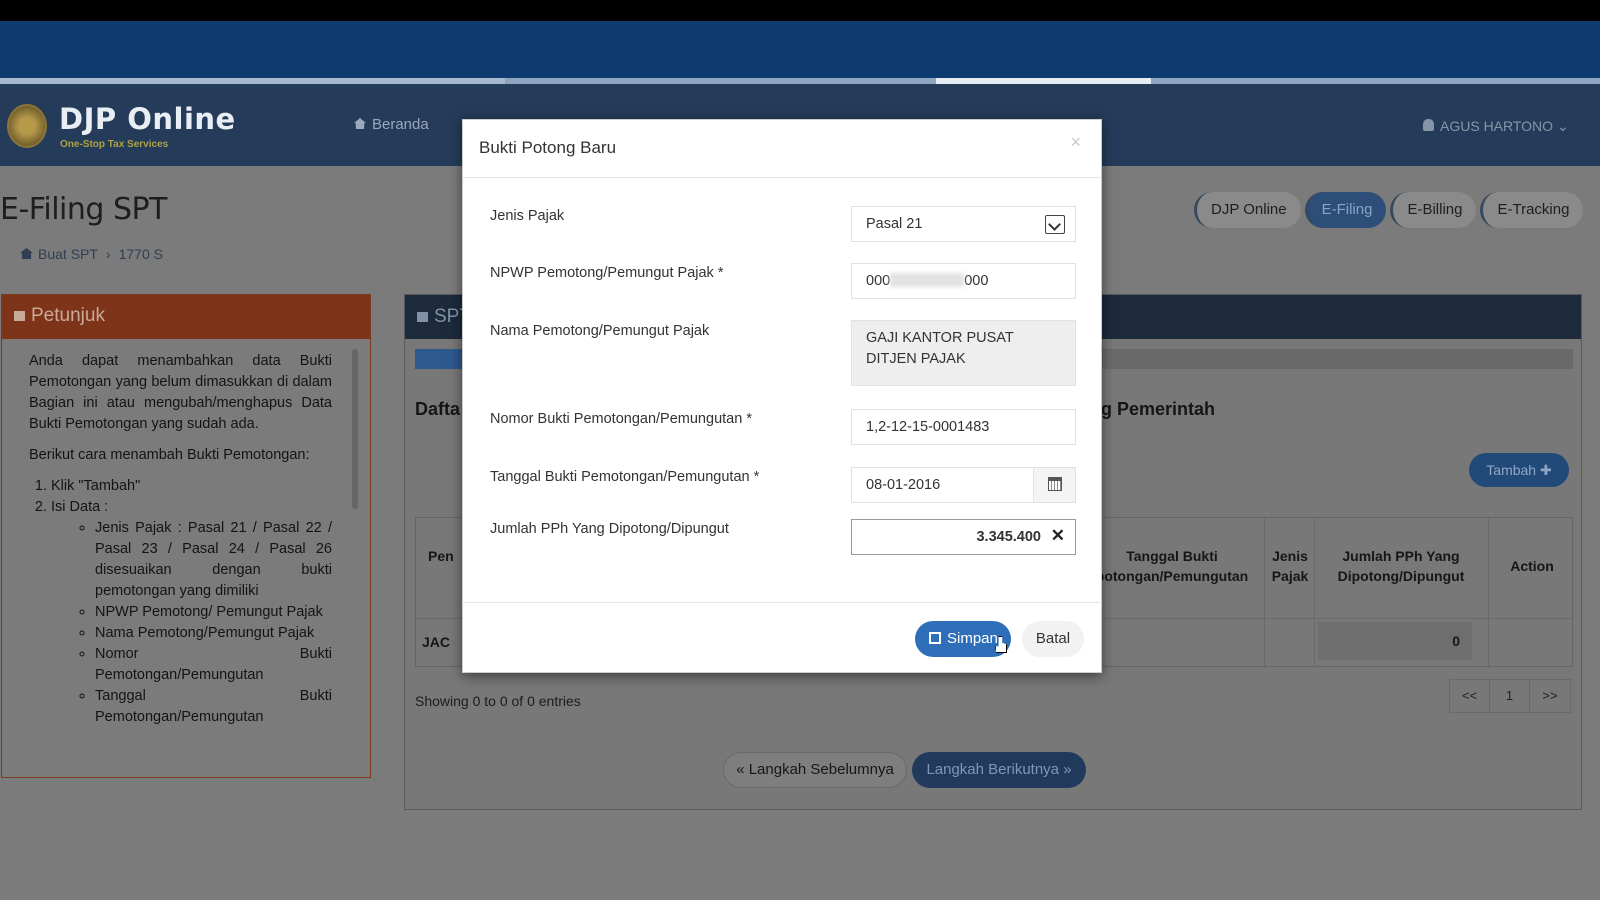  I want to click on pill-e-billing: E-Billing, so click(1433, 210).